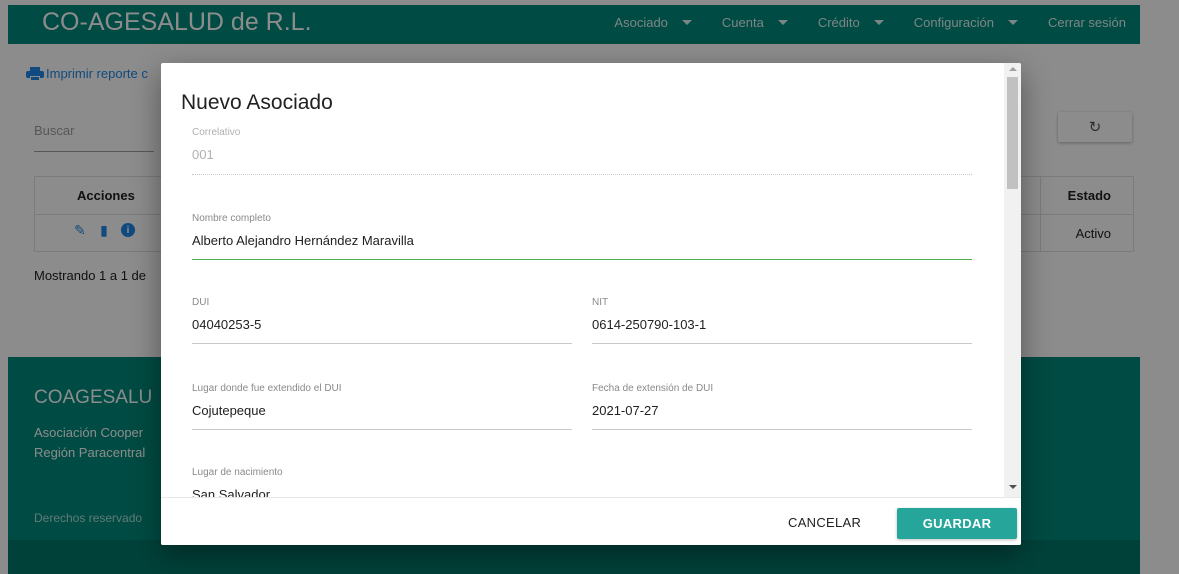 Image resolution: width=1179 pixels, height=574 pixels. What do you see at coordinates (303, 240) in the screenshot?
I see `nombre-completo-value: Alberto Alejandro Hernández Maravilla` at bounding box center [303, 240].